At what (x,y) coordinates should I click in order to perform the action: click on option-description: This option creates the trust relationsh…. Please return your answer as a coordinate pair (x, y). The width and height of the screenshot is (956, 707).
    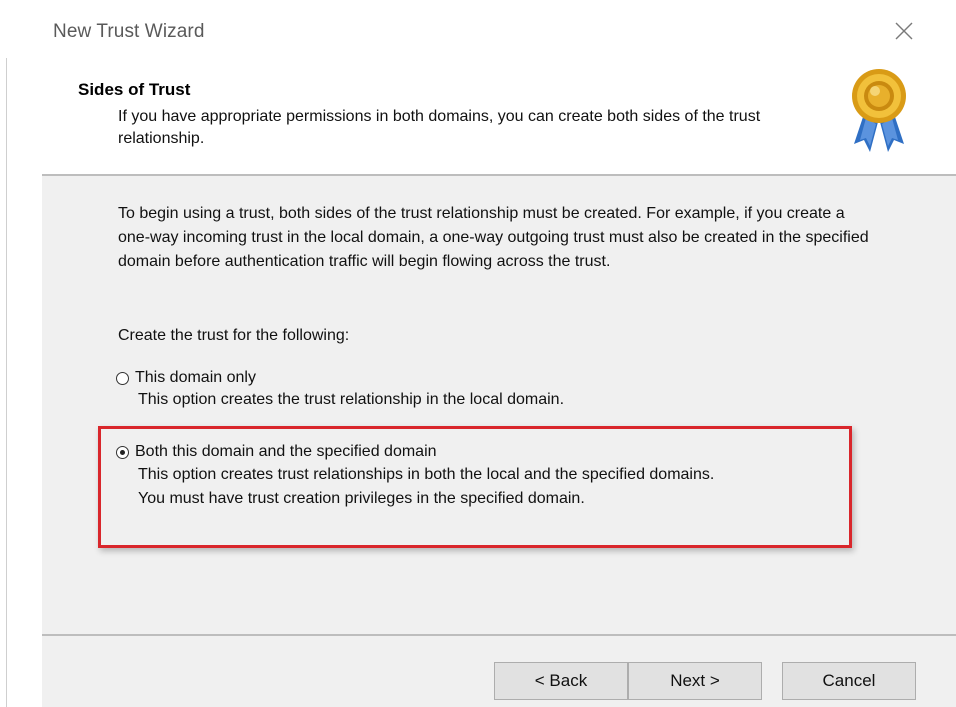
    Looking at the image, I should click on (351, 399).